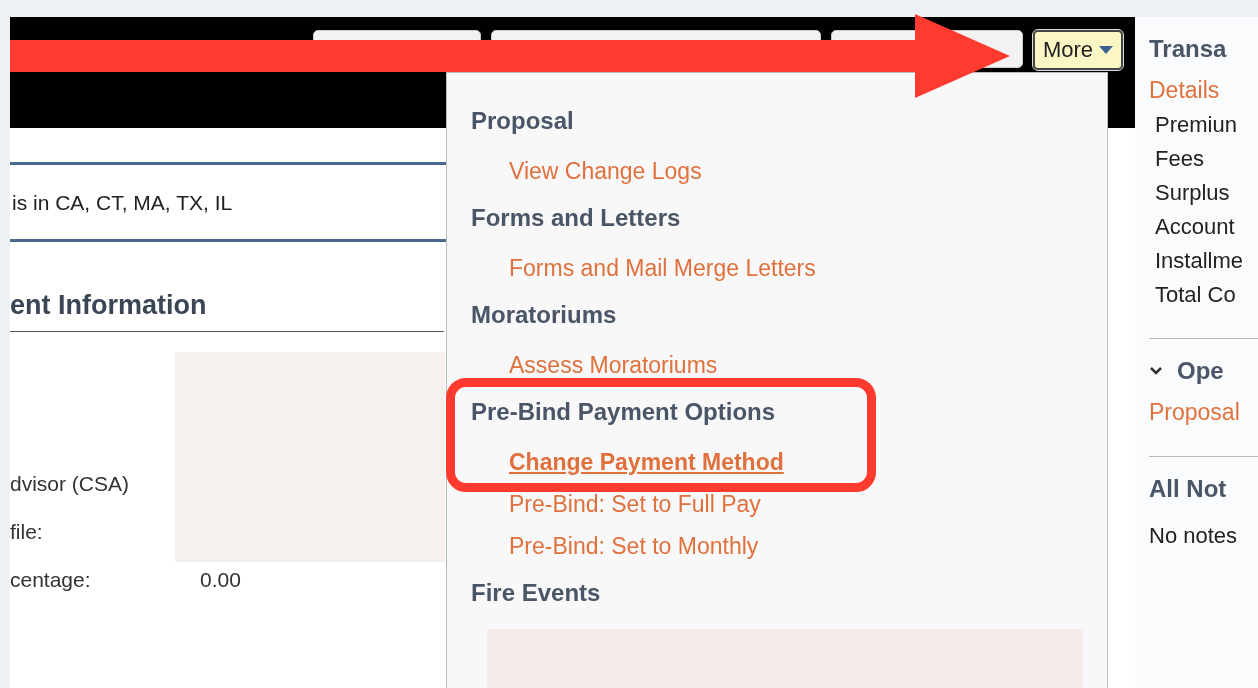 The image size is (1258, 688). What do you see at coordinates (635, 504) in the screenshot?
I see `menu-item: Pre-Bind: Set to Full Pay` at bounding box center [635, 504].